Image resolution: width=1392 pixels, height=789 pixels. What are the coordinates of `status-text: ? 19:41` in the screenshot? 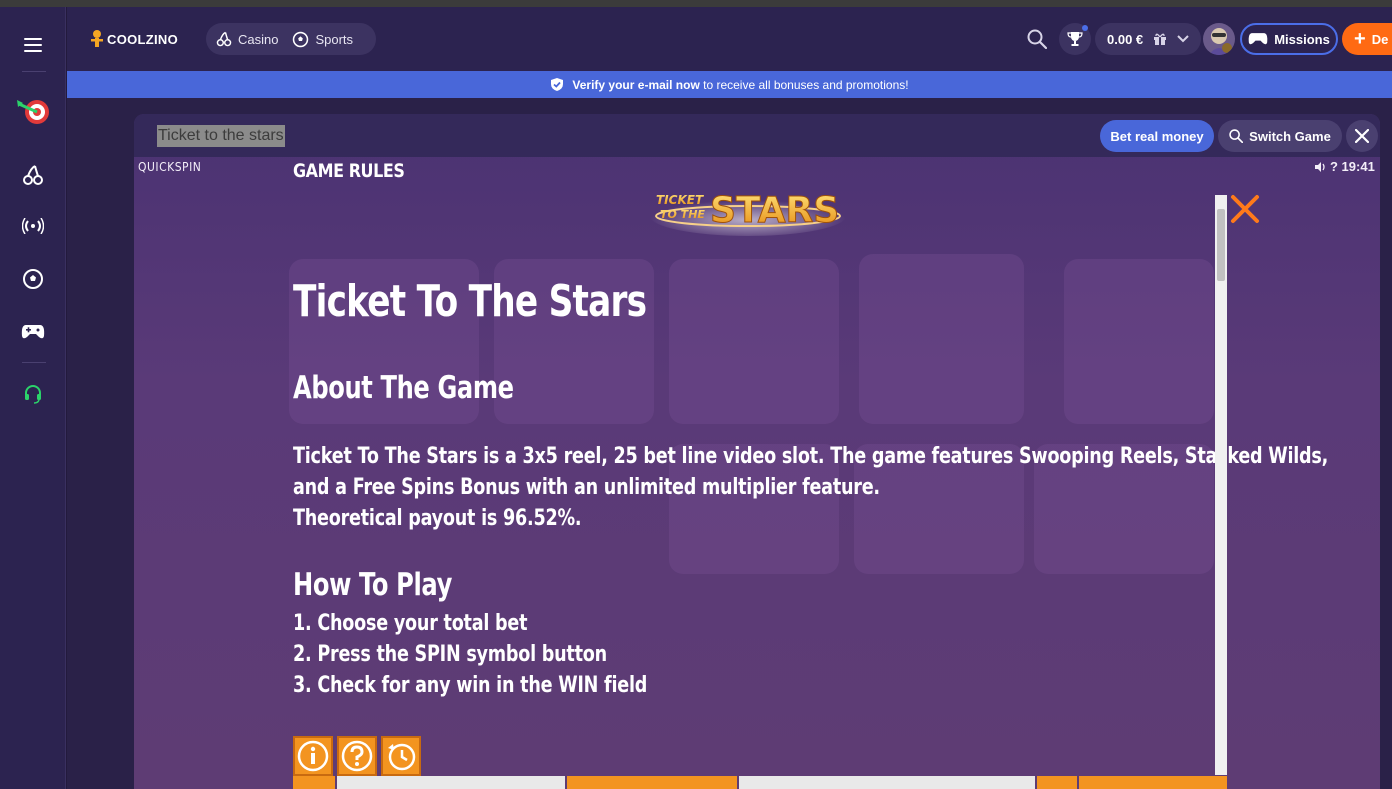 It's located at (1352, 166).